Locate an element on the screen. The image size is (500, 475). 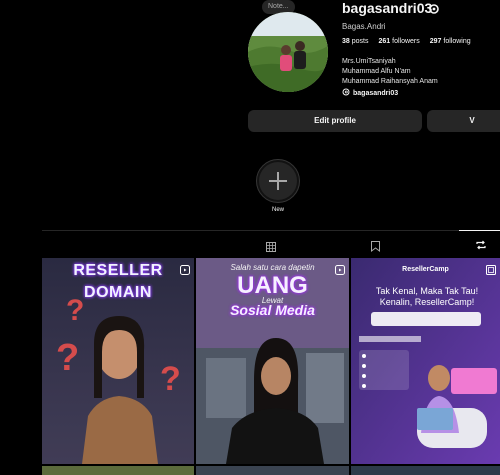
followers-count: 261 followers is located at coordinates (398, 41).